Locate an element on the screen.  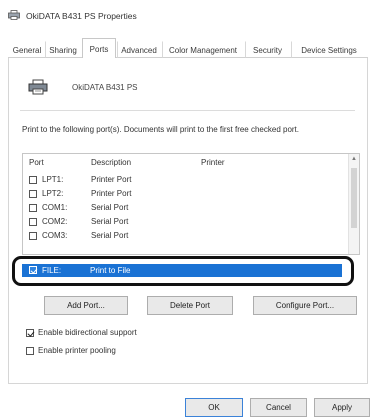
printer-pooling-option: Enable printer pooling is located at coordinates (176, 352).